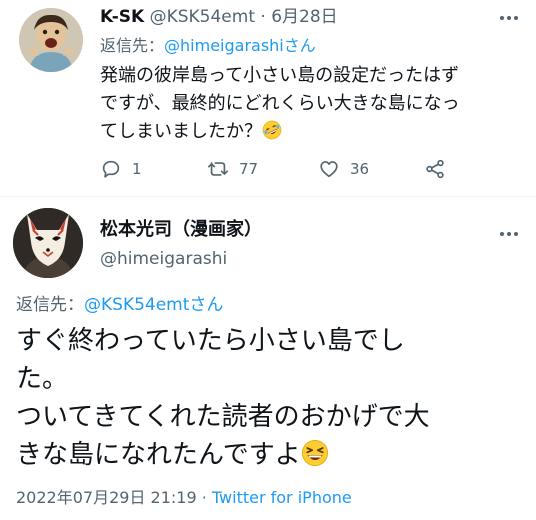 Image resolution: width=536 pixels, height=520 pixels. Describe the element at coordinates (181, 131) in the screenshot. I see `reply-text-line-3-text: てしまいましたか？` at that location.